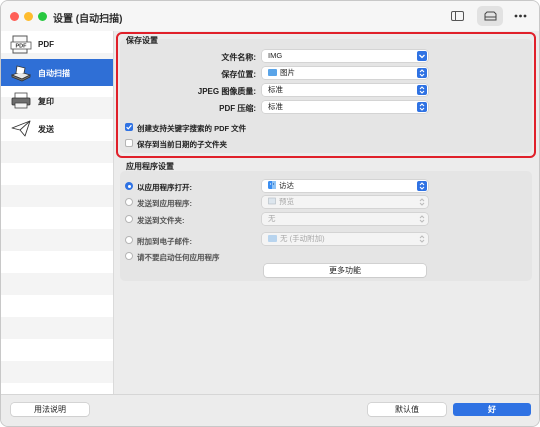 Image resolution: width=540 pixels, height=427 pixels. What do you see at coordinates (21, 128) in the screenshot?
I see `paper-plane-icon` at bounding box center [21, 128].